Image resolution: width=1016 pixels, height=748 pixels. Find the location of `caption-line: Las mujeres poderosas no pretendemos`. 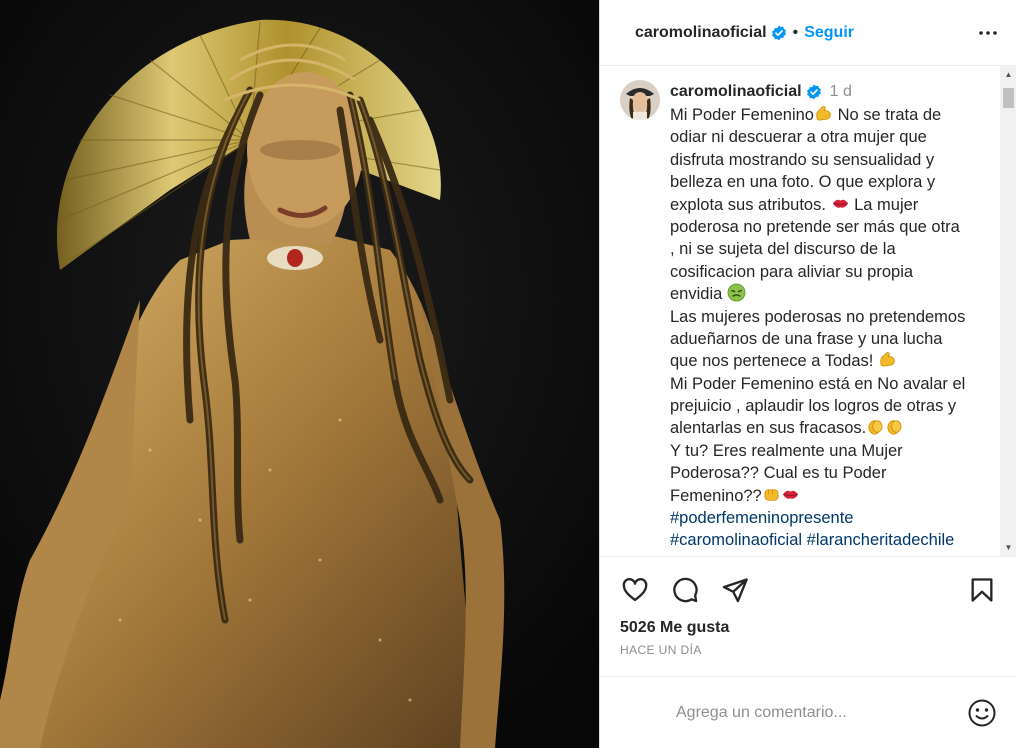

caption-line: Las mujeres poderosas no pretendemos is located at coordinates (818, 316).